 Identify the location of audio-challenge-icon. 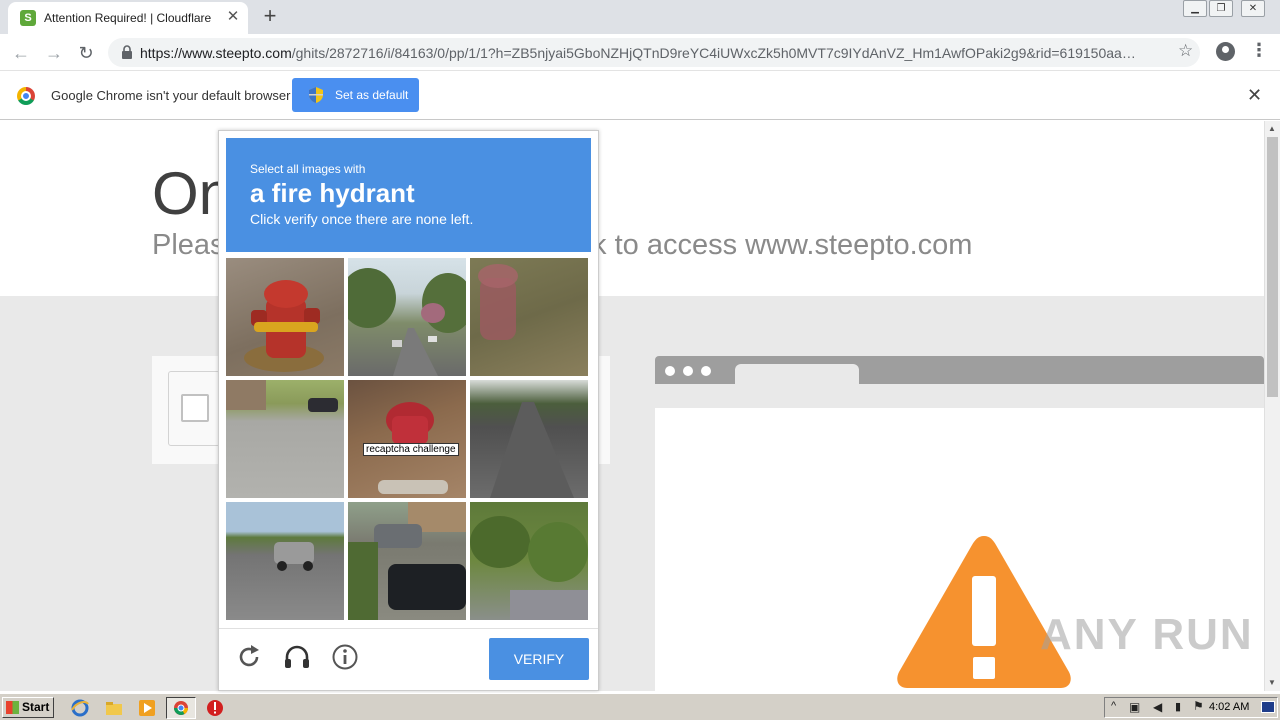
(297, 657).